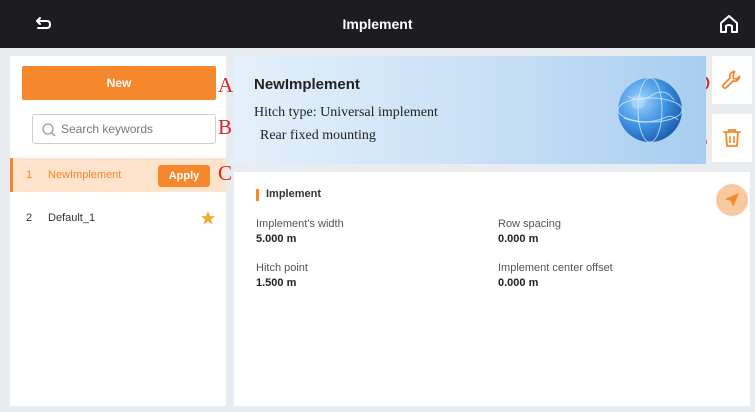  Describe the element at coordinates (555, 268) in the screenshot. I see `field-label: Implement center offset` at that location.